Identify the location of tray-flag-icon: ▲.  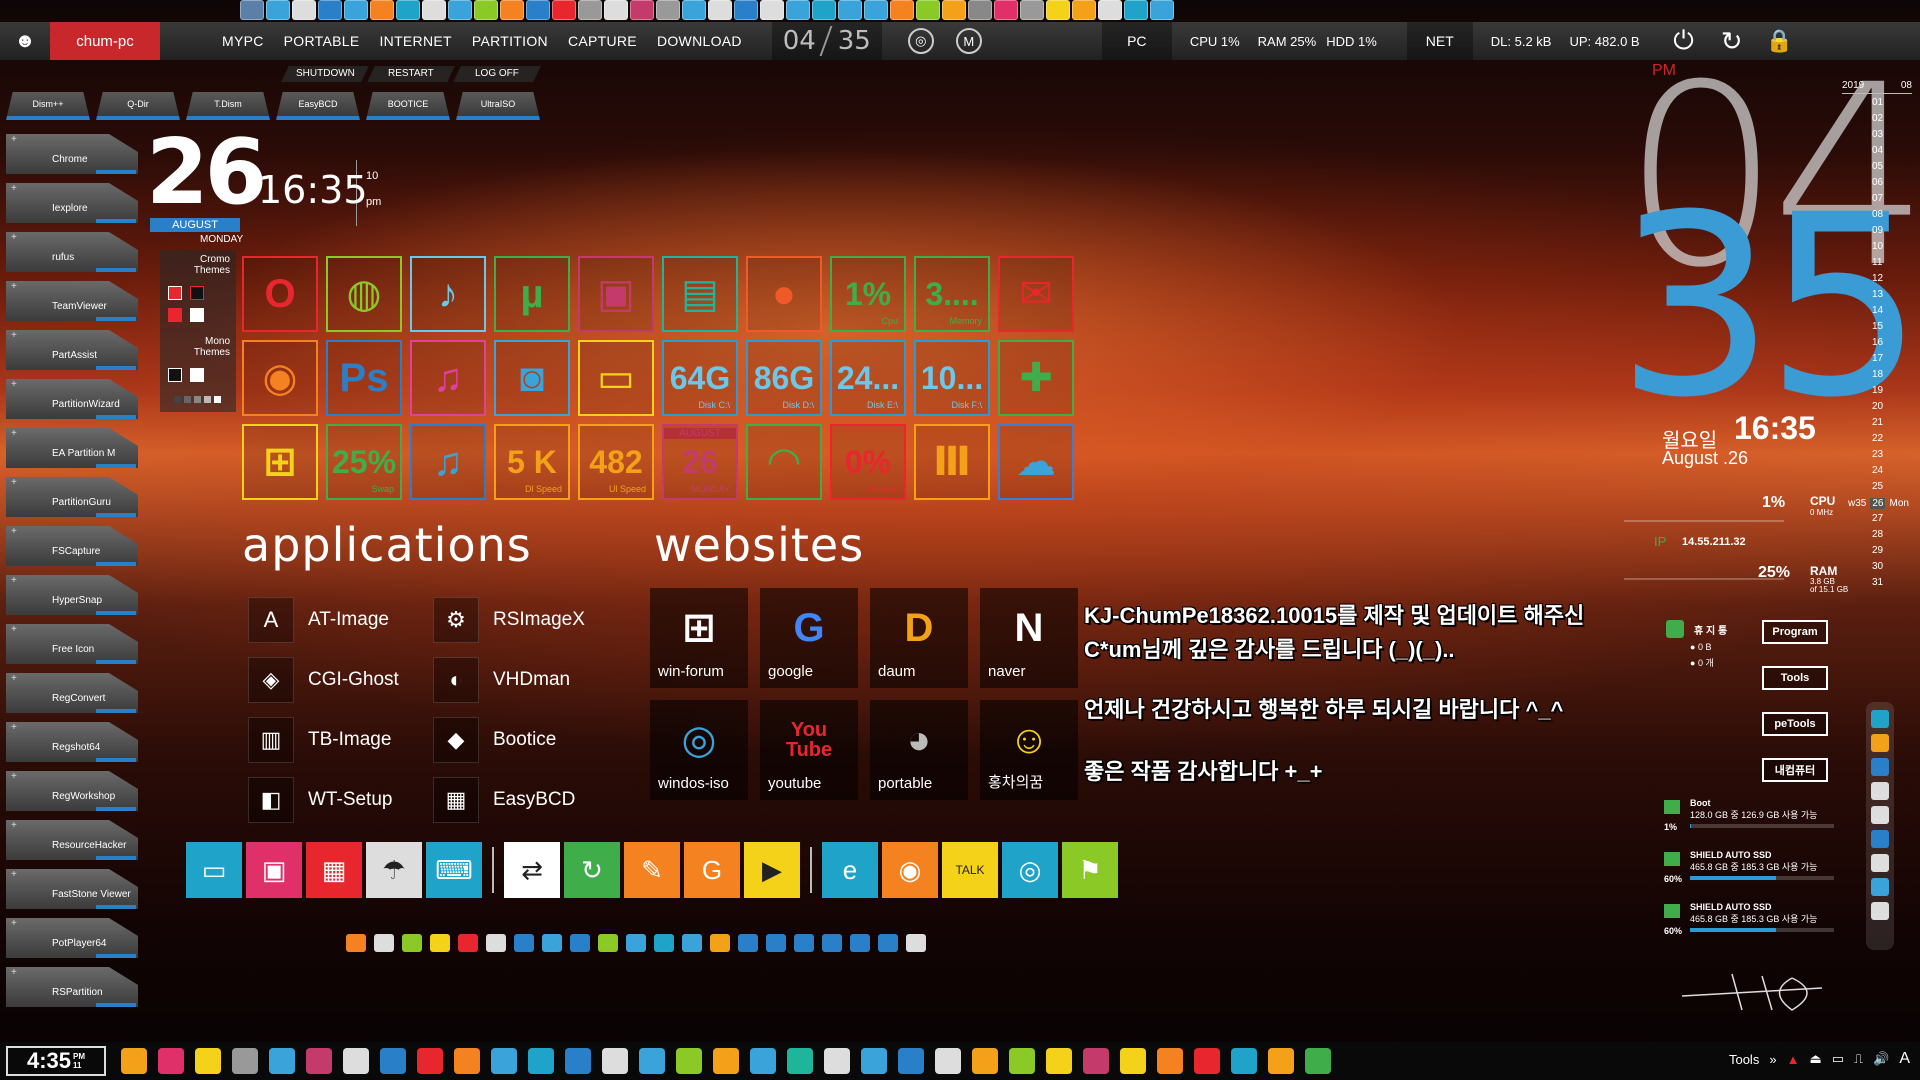
(1793, 1059).